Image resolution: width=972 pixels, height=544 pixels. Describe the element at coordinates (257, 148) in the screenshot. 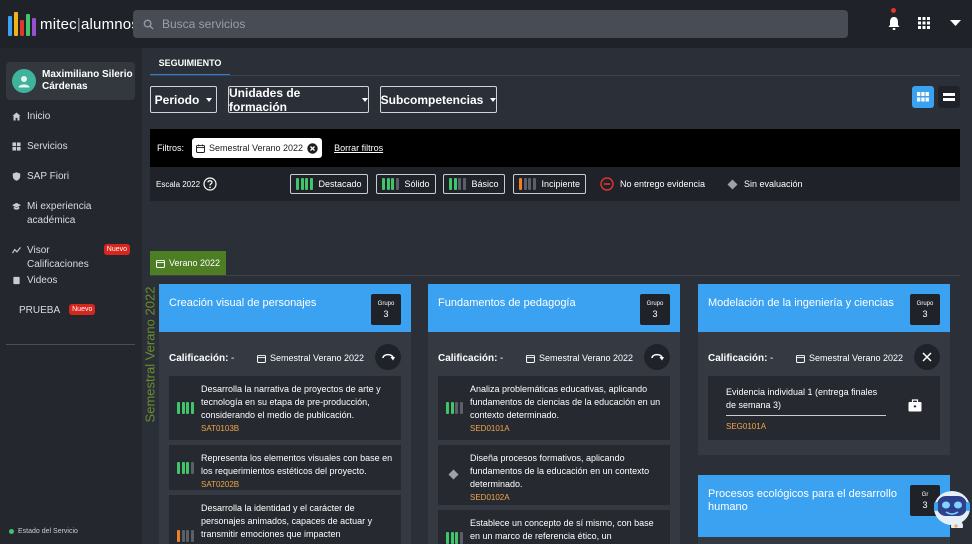

I see `filter-chip: Semestral Verano 2022` at that location.